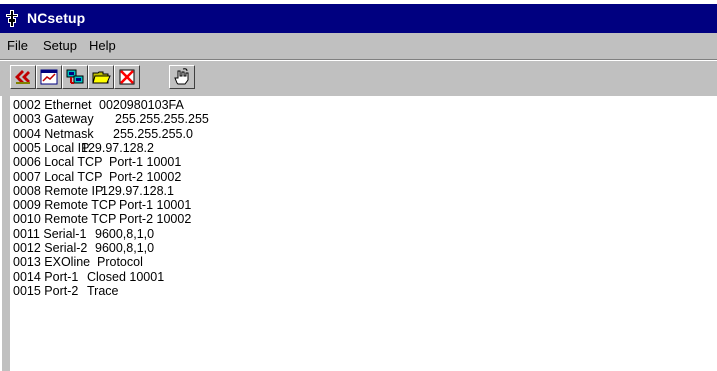 The image size is (717, 371). What do you see at coordinates (98, 105) in the screenshot?
I see `log-line: 0002 Ethernet 0020980103FA` at bounding box center [98, 105].